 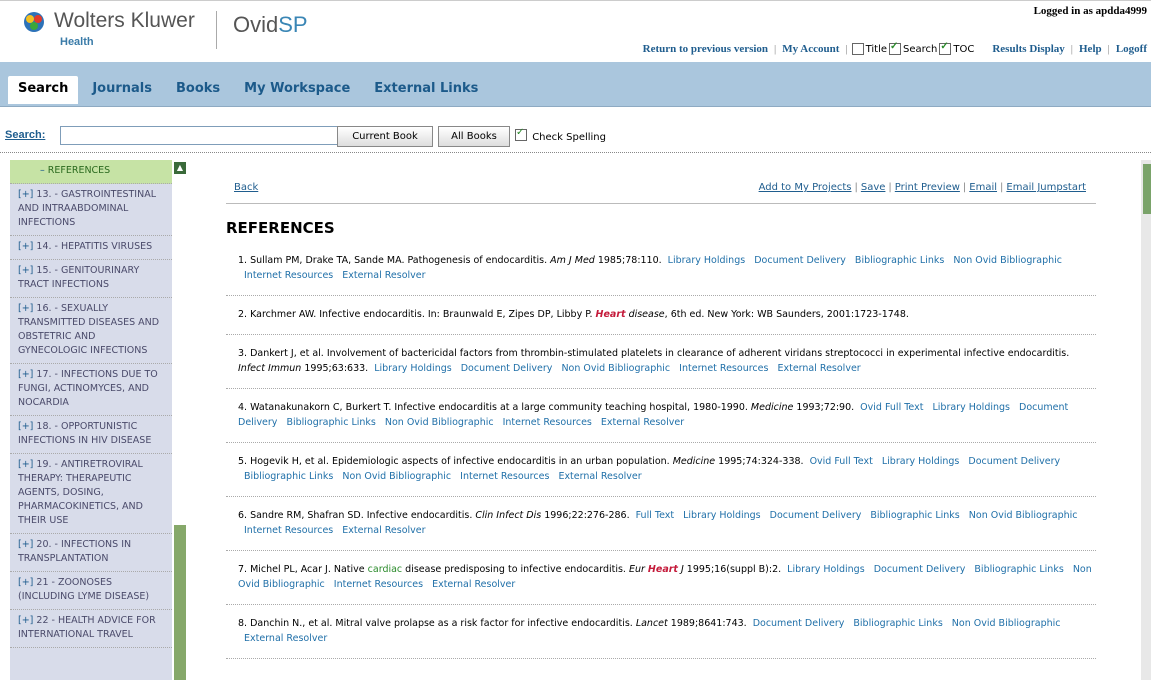 I want to click on toc-checkbox, so click(x=945, y=48).